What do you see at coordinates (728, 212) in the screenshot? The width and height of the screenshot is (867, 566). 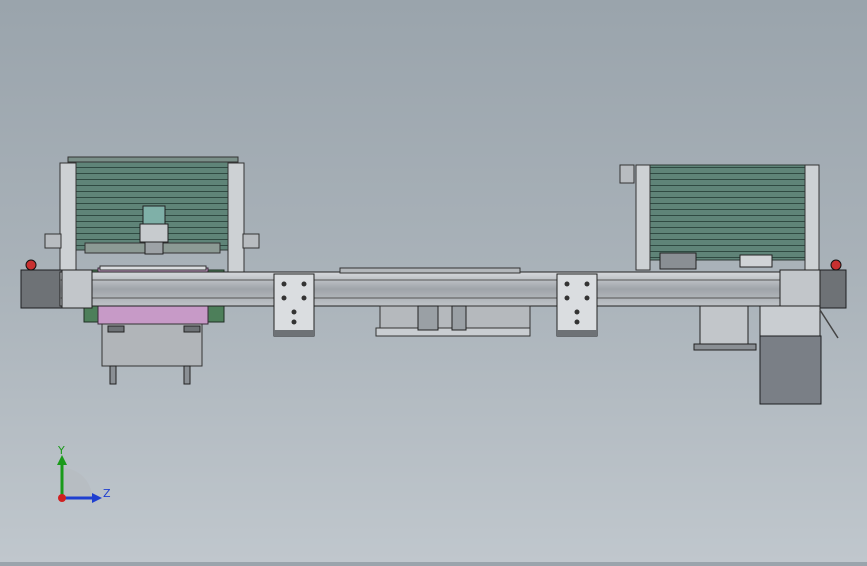 I see `right-magazine-slats` at bounding box center [728, 212].